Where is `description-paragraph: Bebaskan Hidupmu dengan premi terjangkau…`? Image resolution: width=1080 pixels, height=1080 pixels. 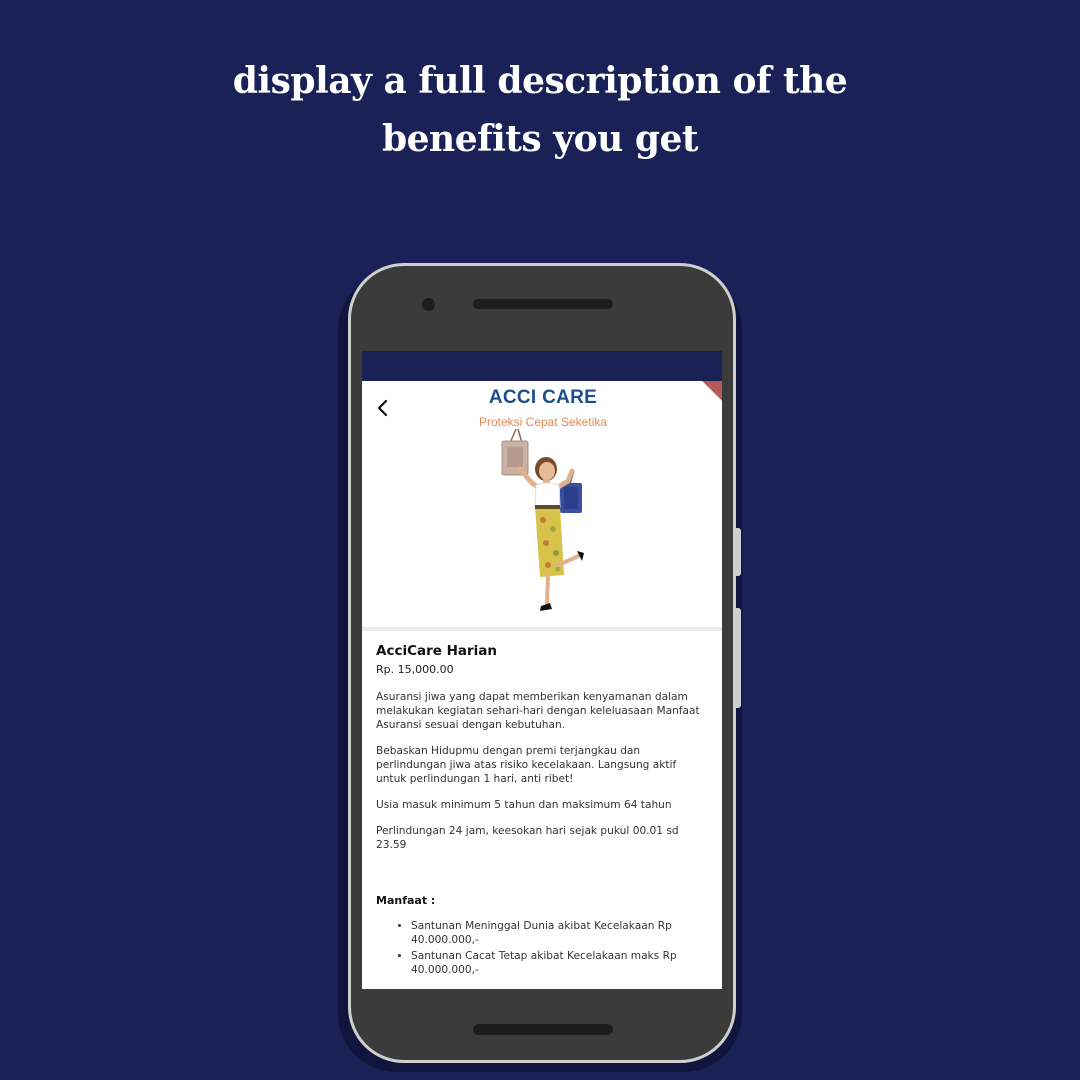 description-paragraph: Bebaskan Hidupmu dengan premi terjangkau… is located at coordinates (526, 765).